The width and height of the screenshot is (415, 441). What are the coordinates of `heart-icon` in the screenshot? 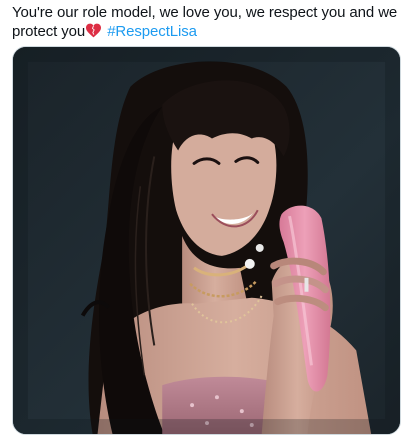 It's located at (94, 30).